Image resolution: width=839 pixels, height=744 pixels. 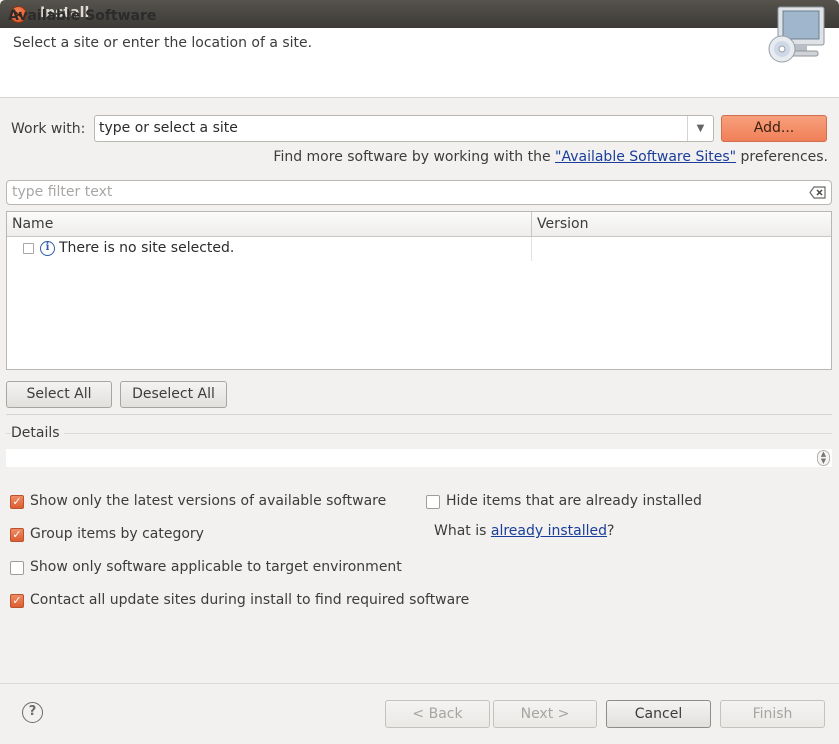 I want to click on work-with-value: type or select a site, so click(x=168, y=128).